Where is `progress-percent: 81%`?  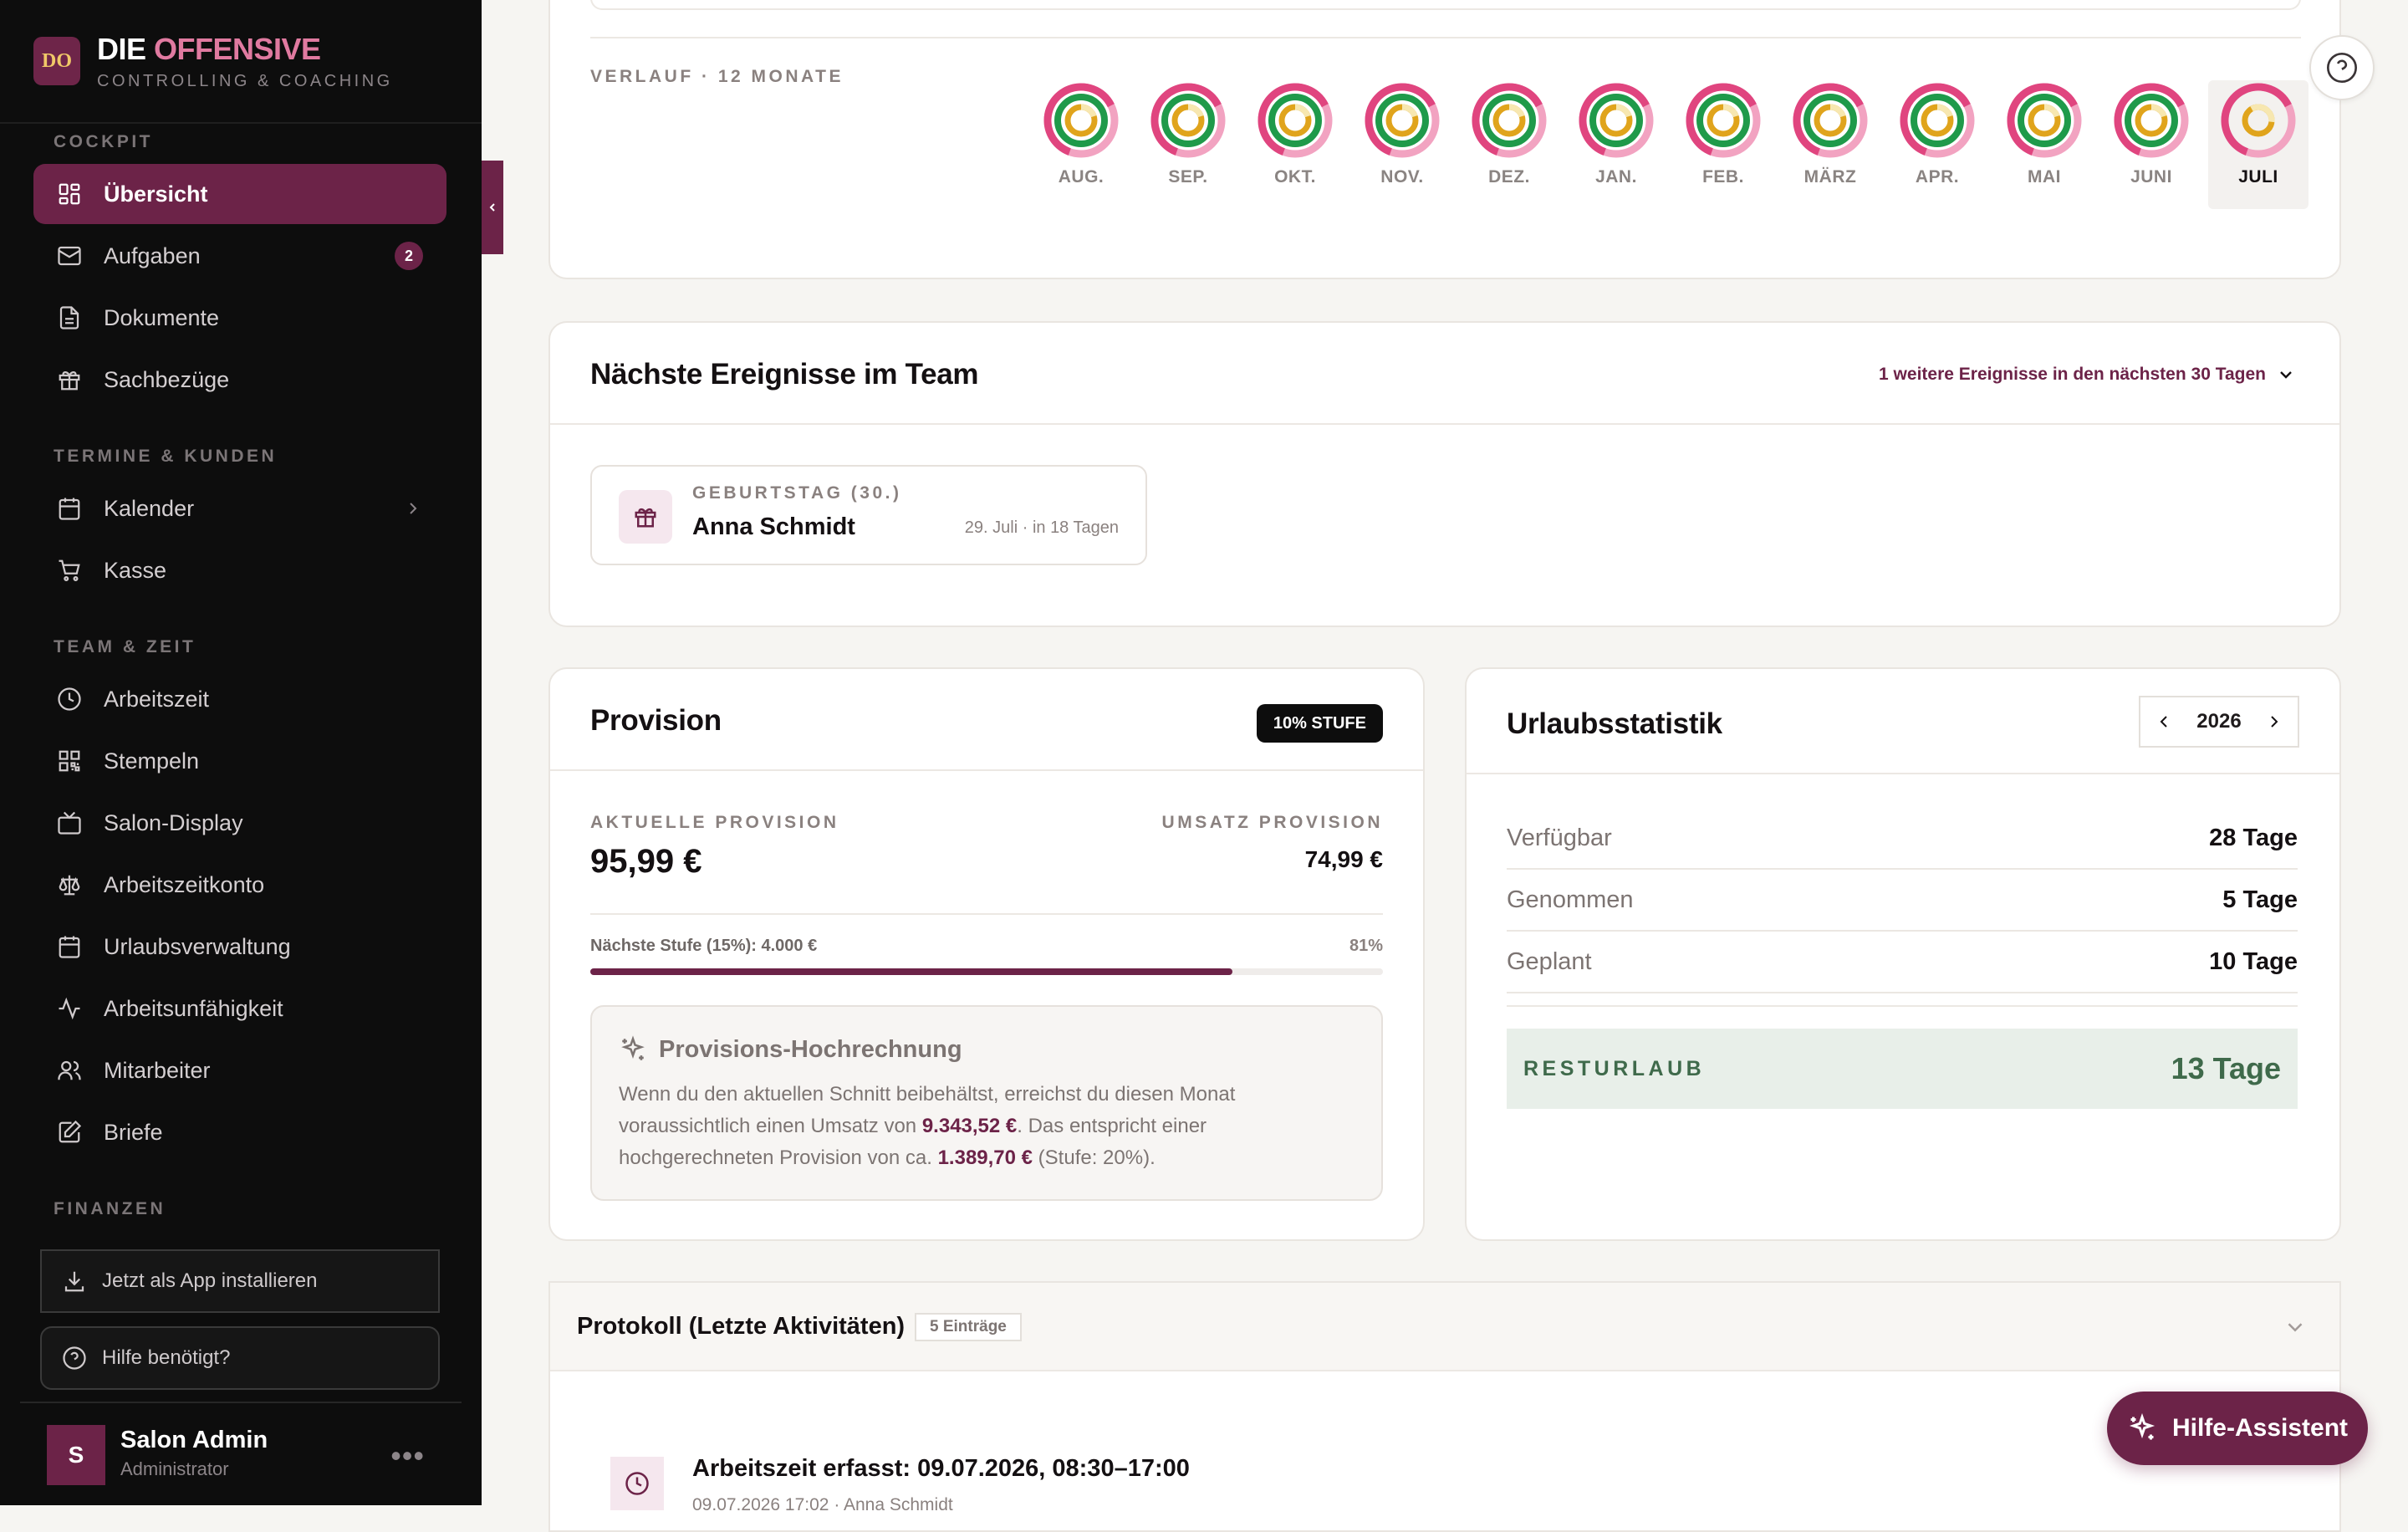
progress-percent: 81% is located at coordinates (1366, 946).